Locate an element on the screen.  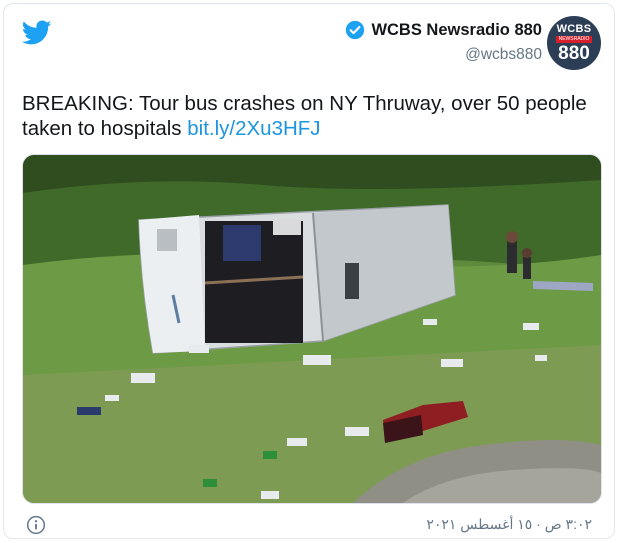
tweet-timestamp: ٣:٠٢ ص · ١٥ أغسطس ٢٠٢١ is located at coordinates (509, 524).